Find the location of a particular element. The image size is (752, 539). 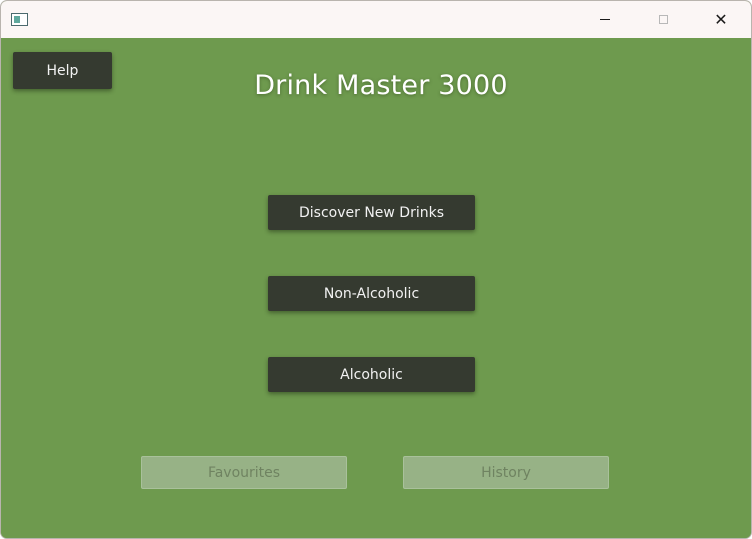

favourites-button-label: Favourites is located at coordinates (244, 472).